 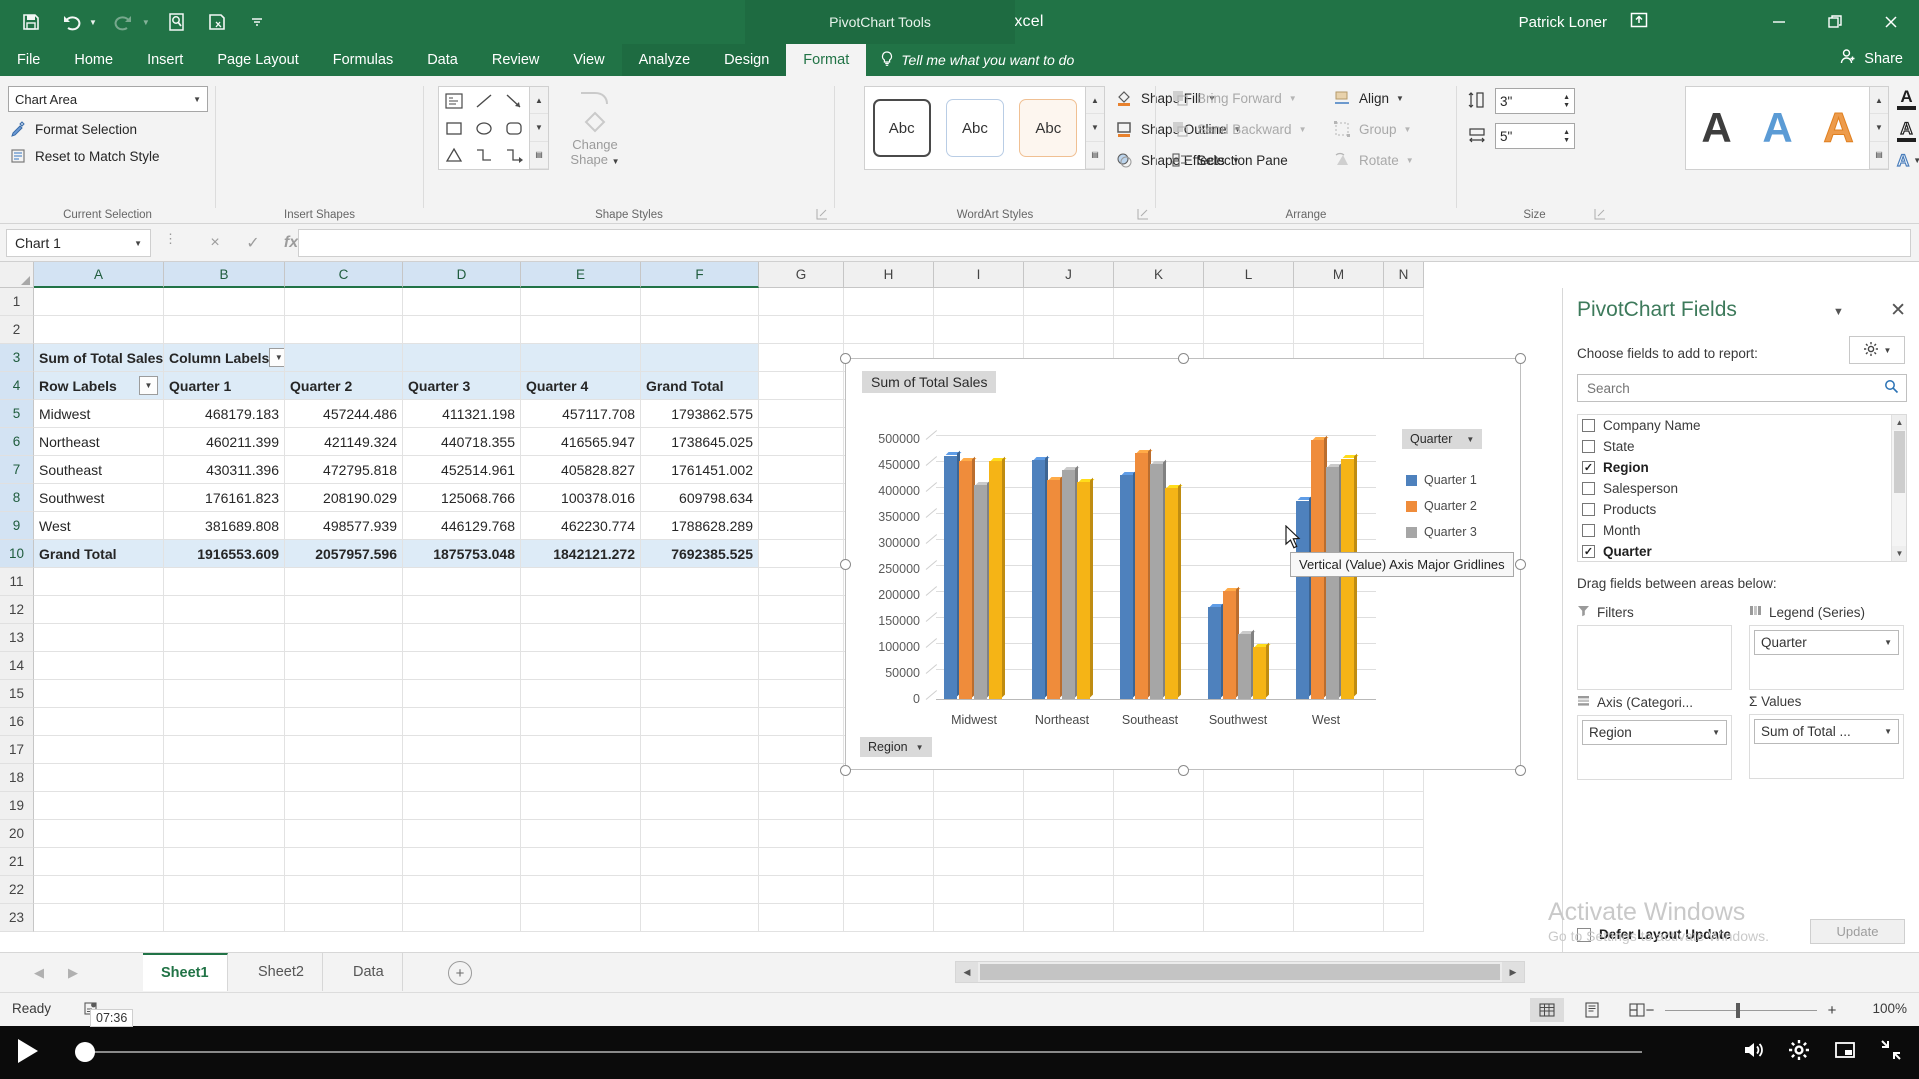 I want to click on cell-I22, so click(x=979, y=890).